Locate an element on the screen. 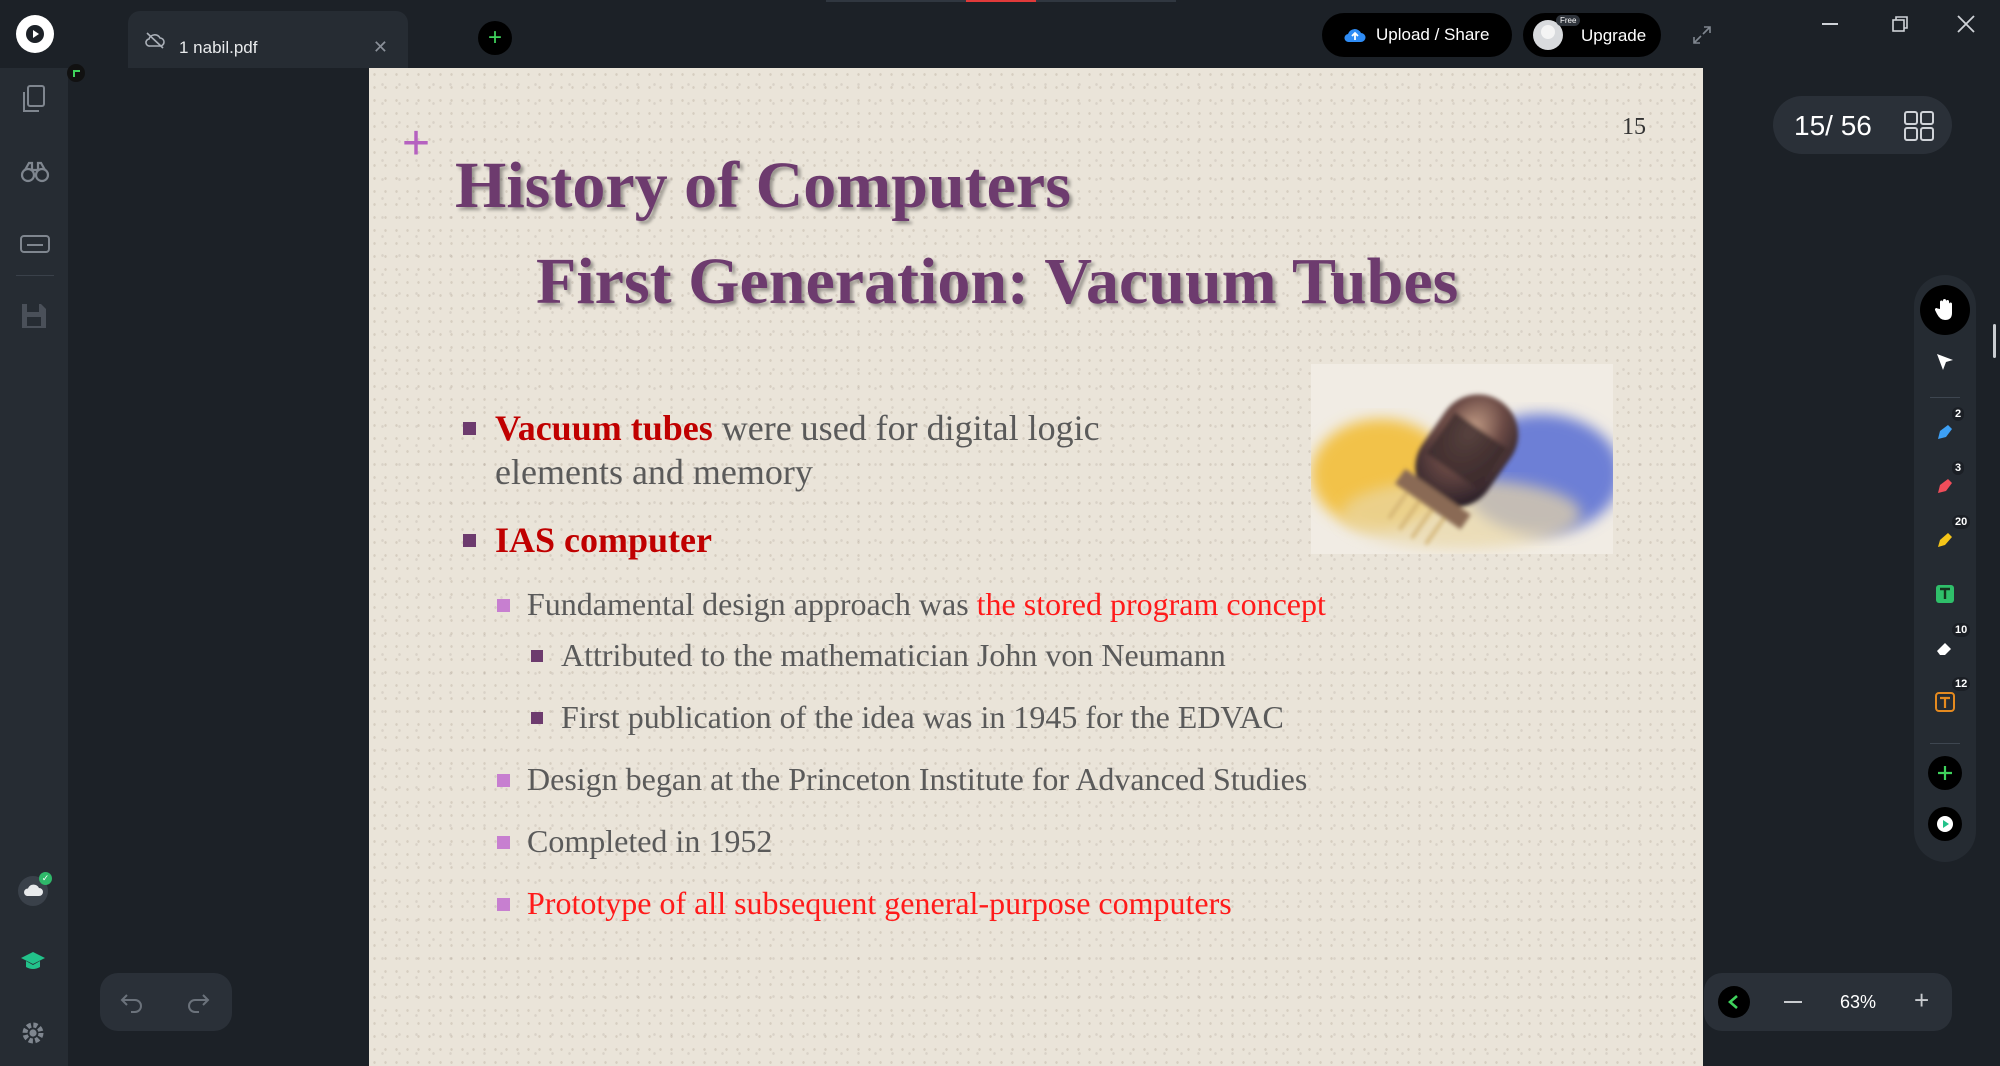  page-counter: 15/ 56 is located at coordinates (1862, 125).